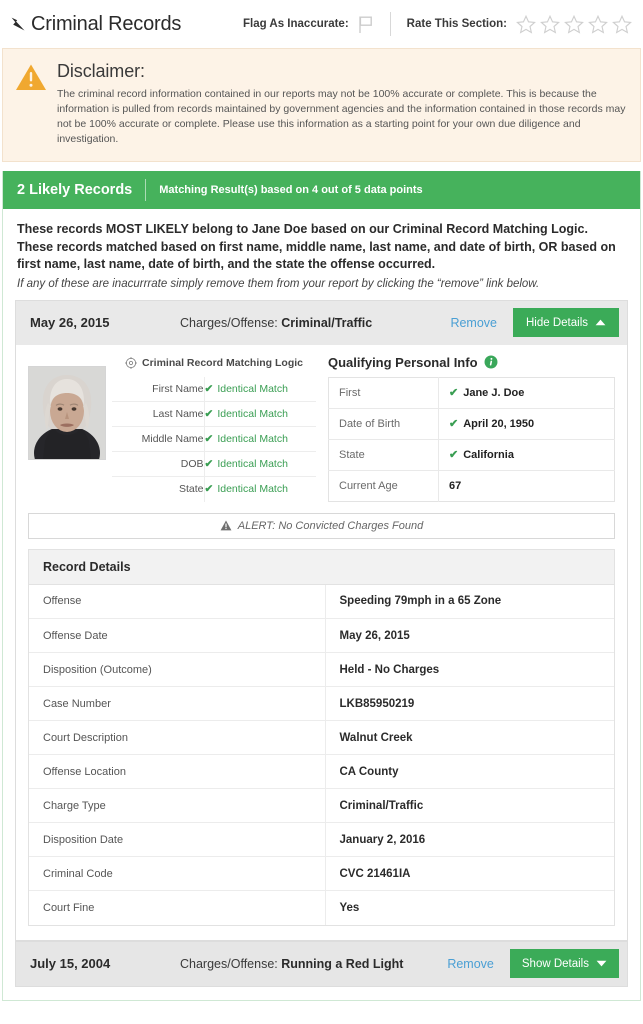 The width and height of the screenshot is (643, 1024). Describe the element at coordinates (321, 567) in the screenshot. I see `record-details-title: Record Details` at that location.